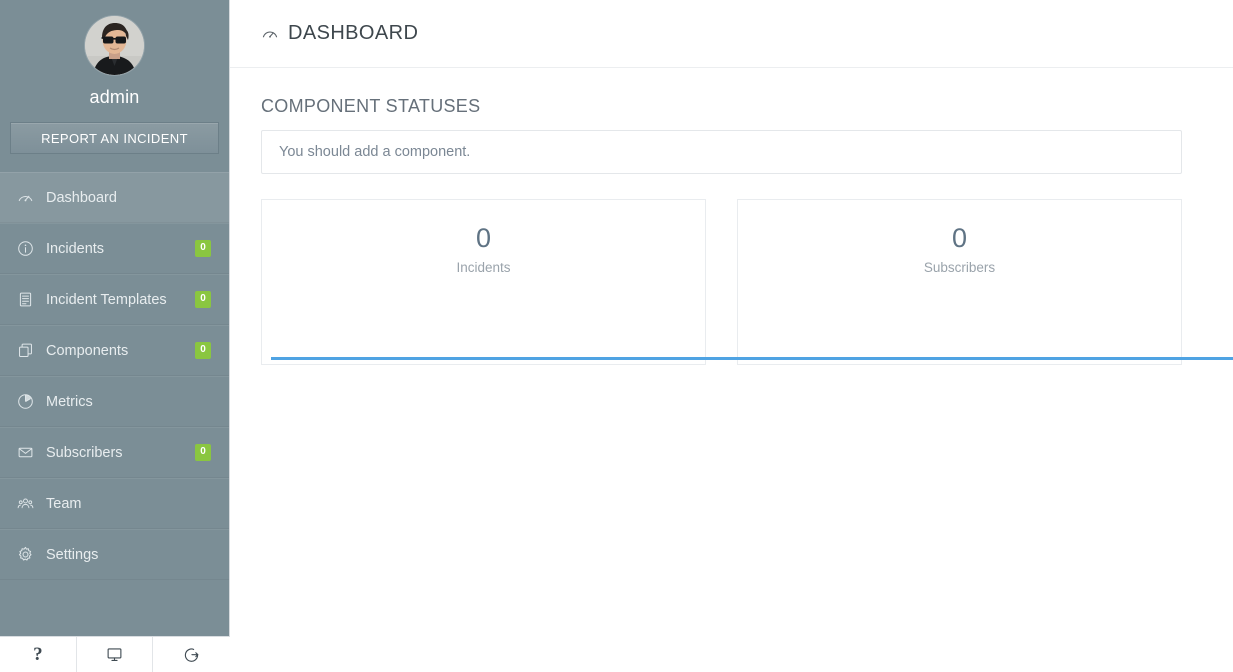 The width and height of the screenshot is (1233, 672). Describe the element at coordinates (25, 555) in the screenshot. I see `gear-icon` at that location.